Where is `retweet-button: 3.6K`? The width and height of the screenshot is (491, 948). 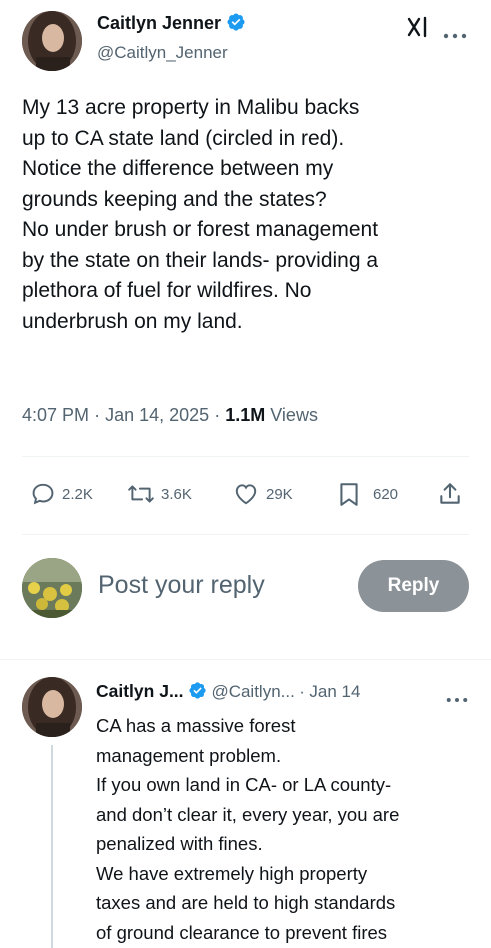 retweet-button: 3.6K is located at coordinates (159, 494).